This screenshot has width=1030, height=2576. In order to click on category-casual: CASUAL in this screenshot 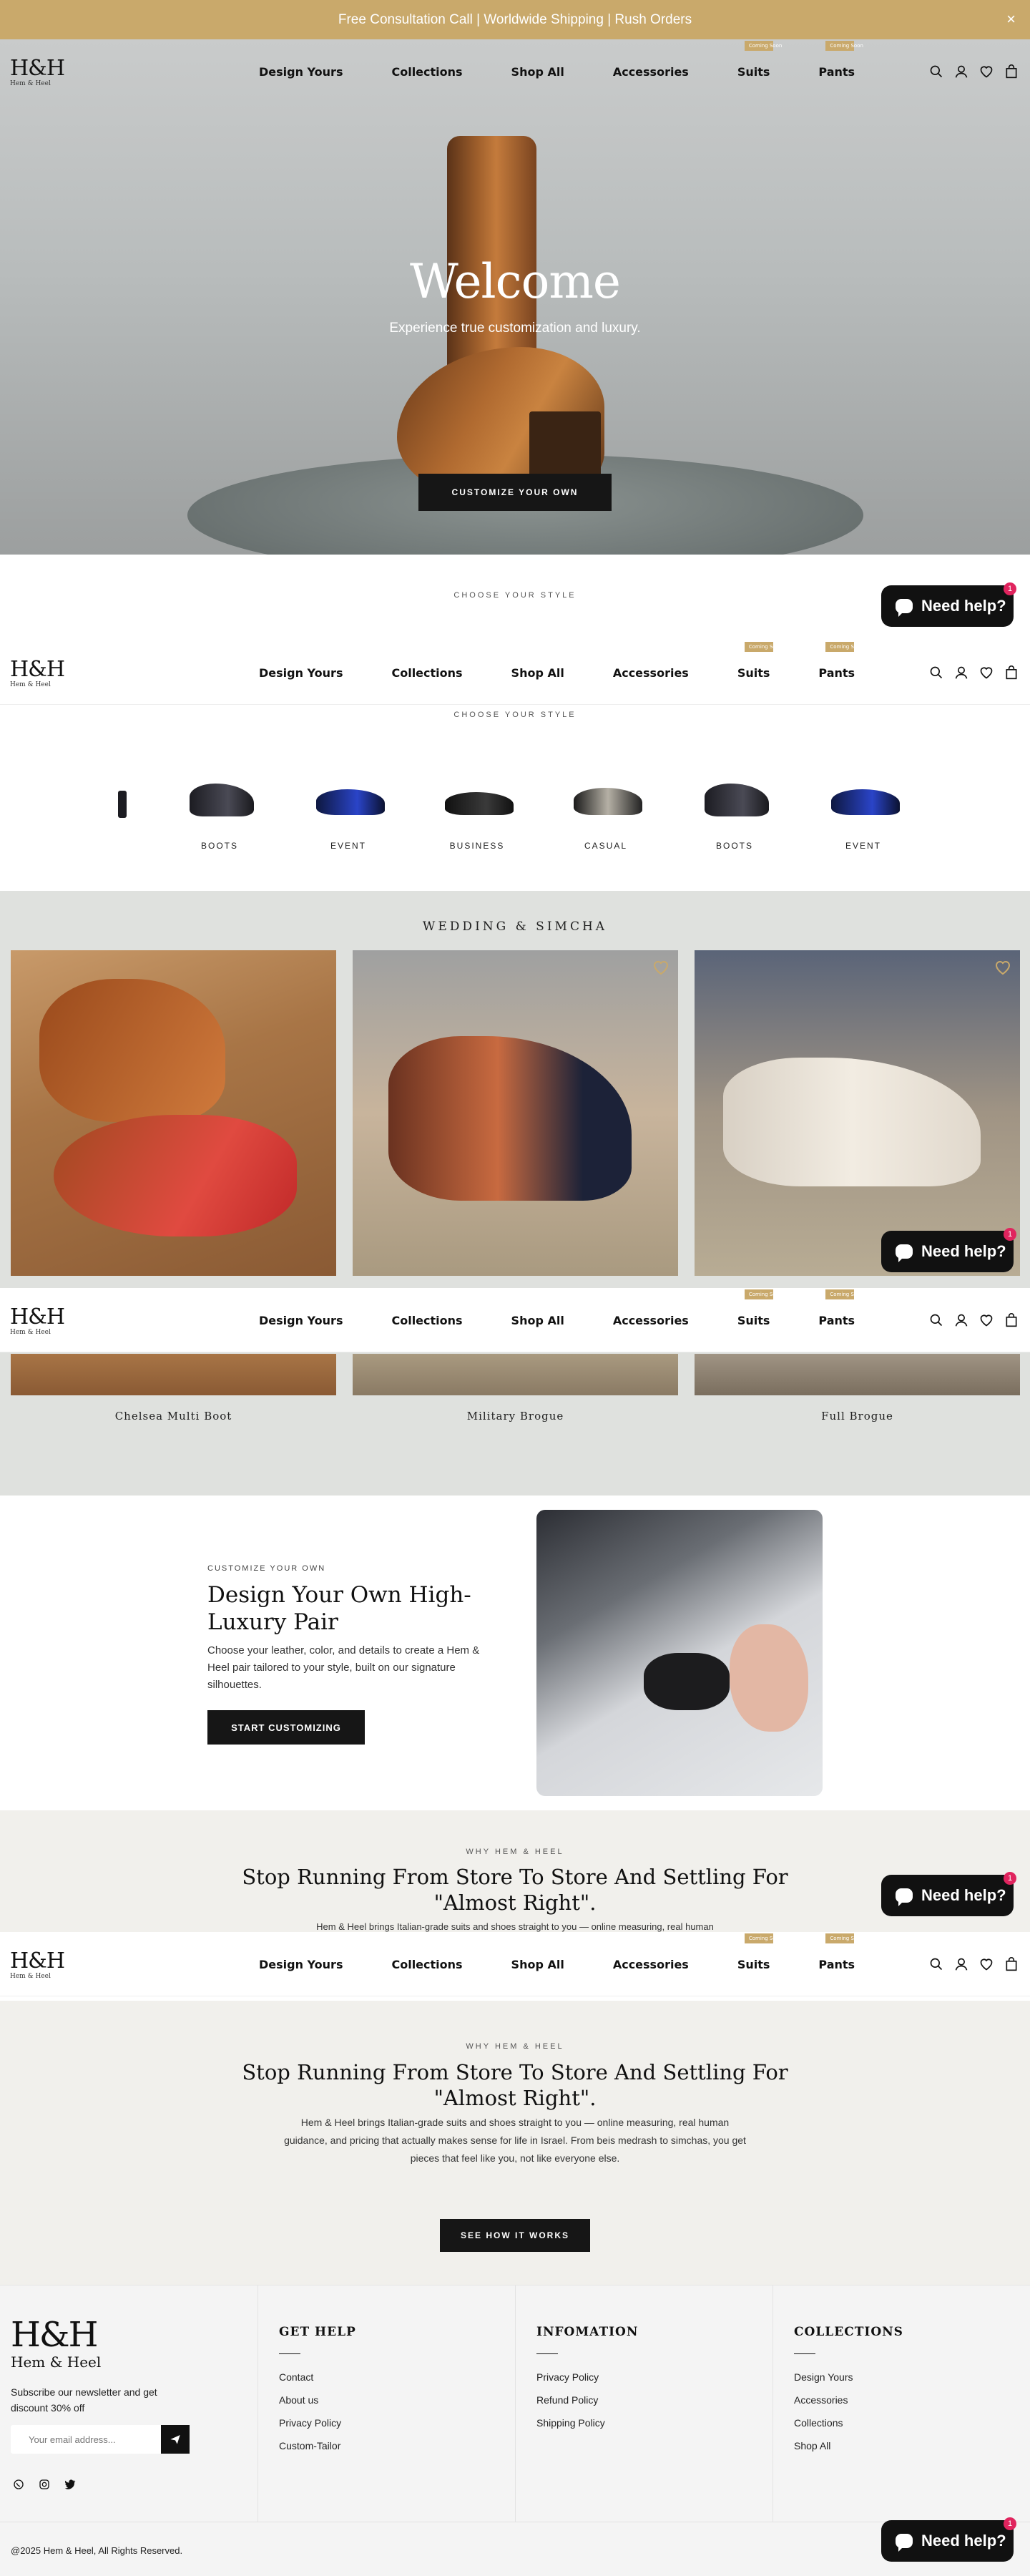, I will do `click(606, 813)`.